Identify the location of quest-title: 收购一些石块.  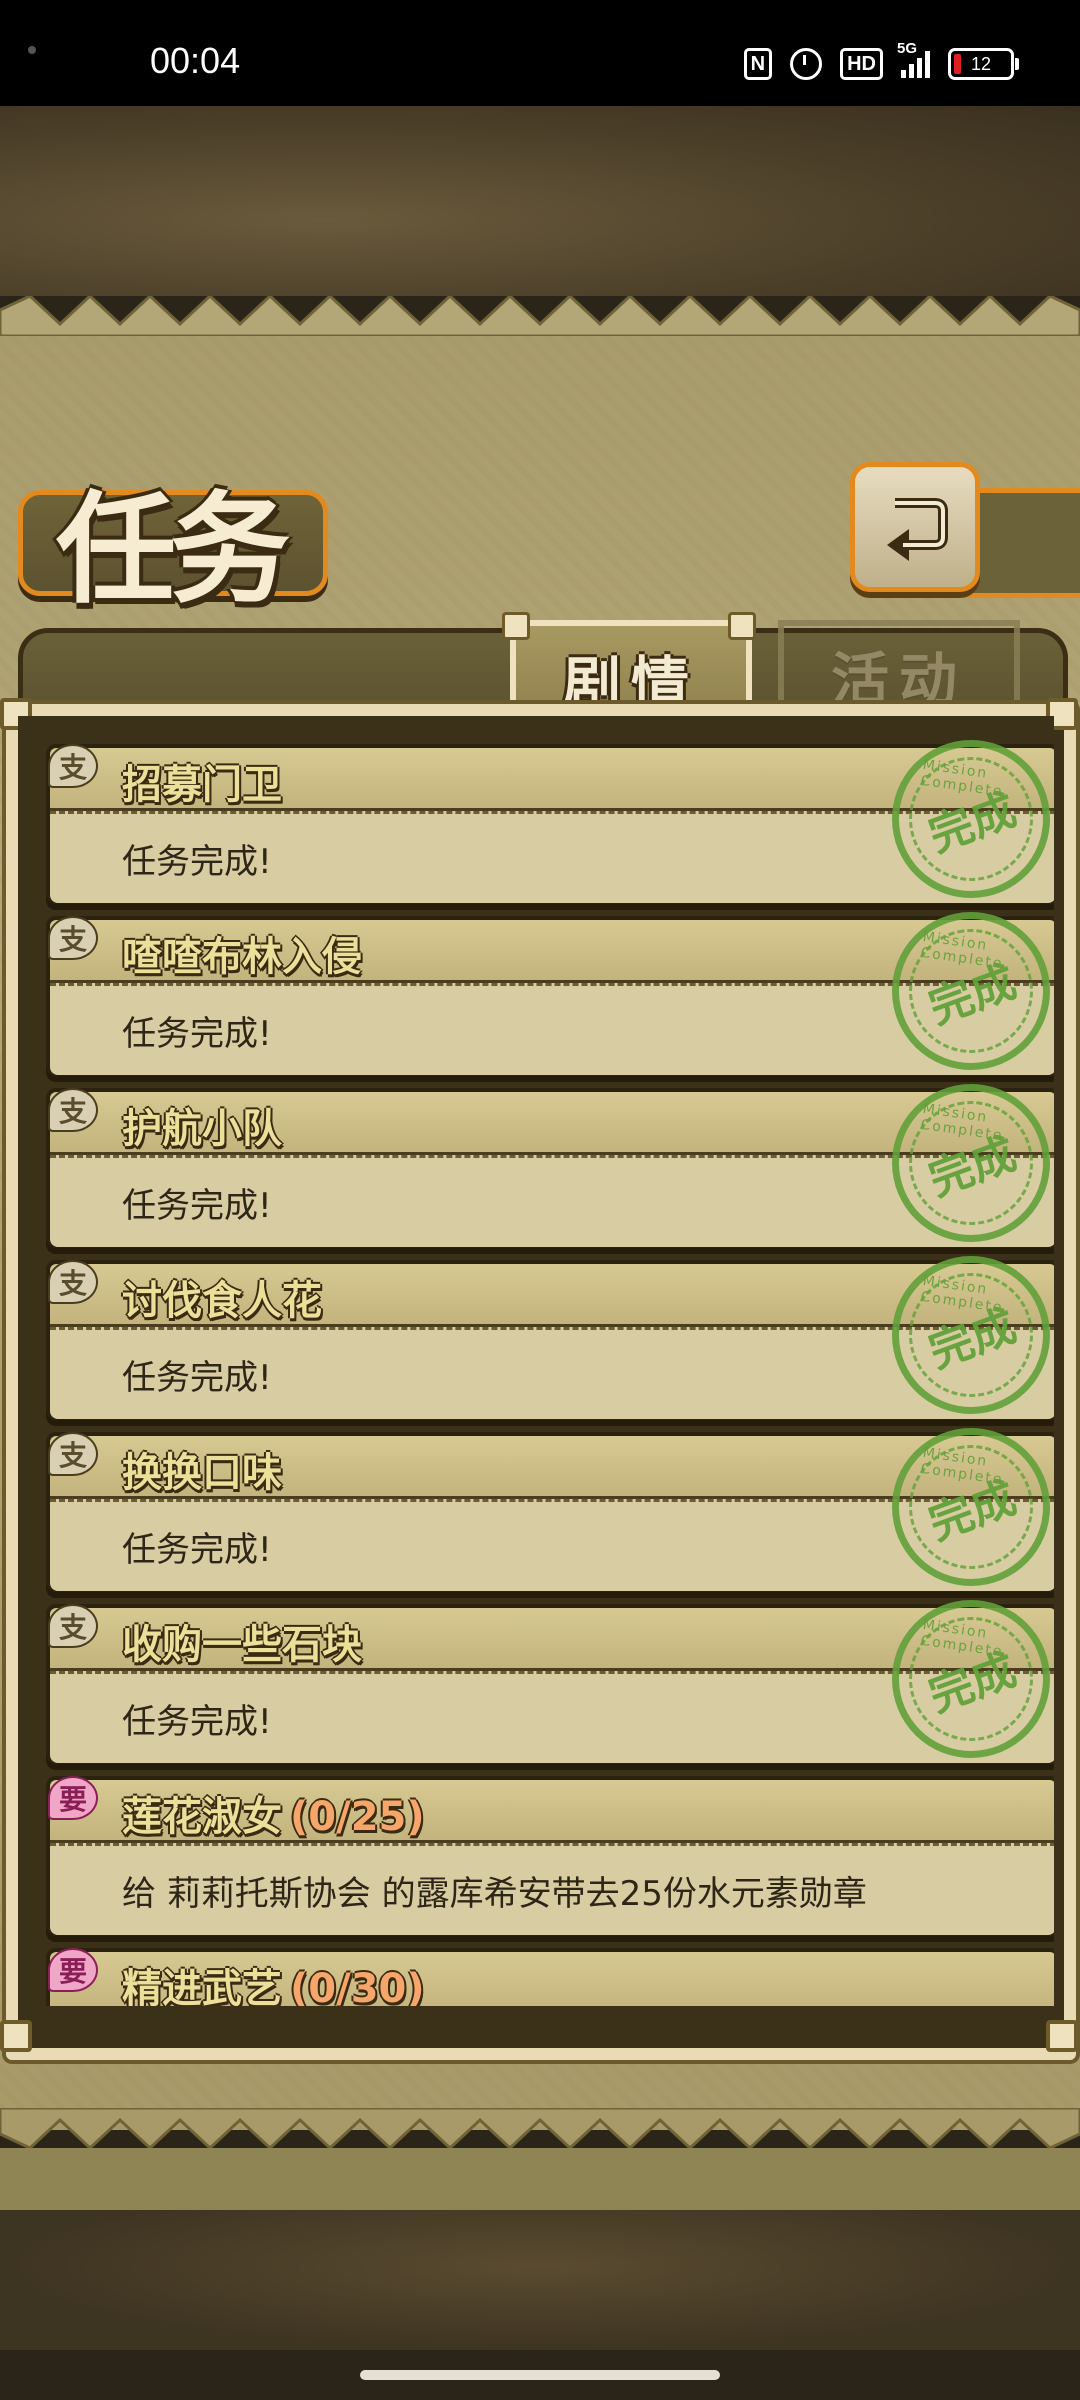
(242, 1645).